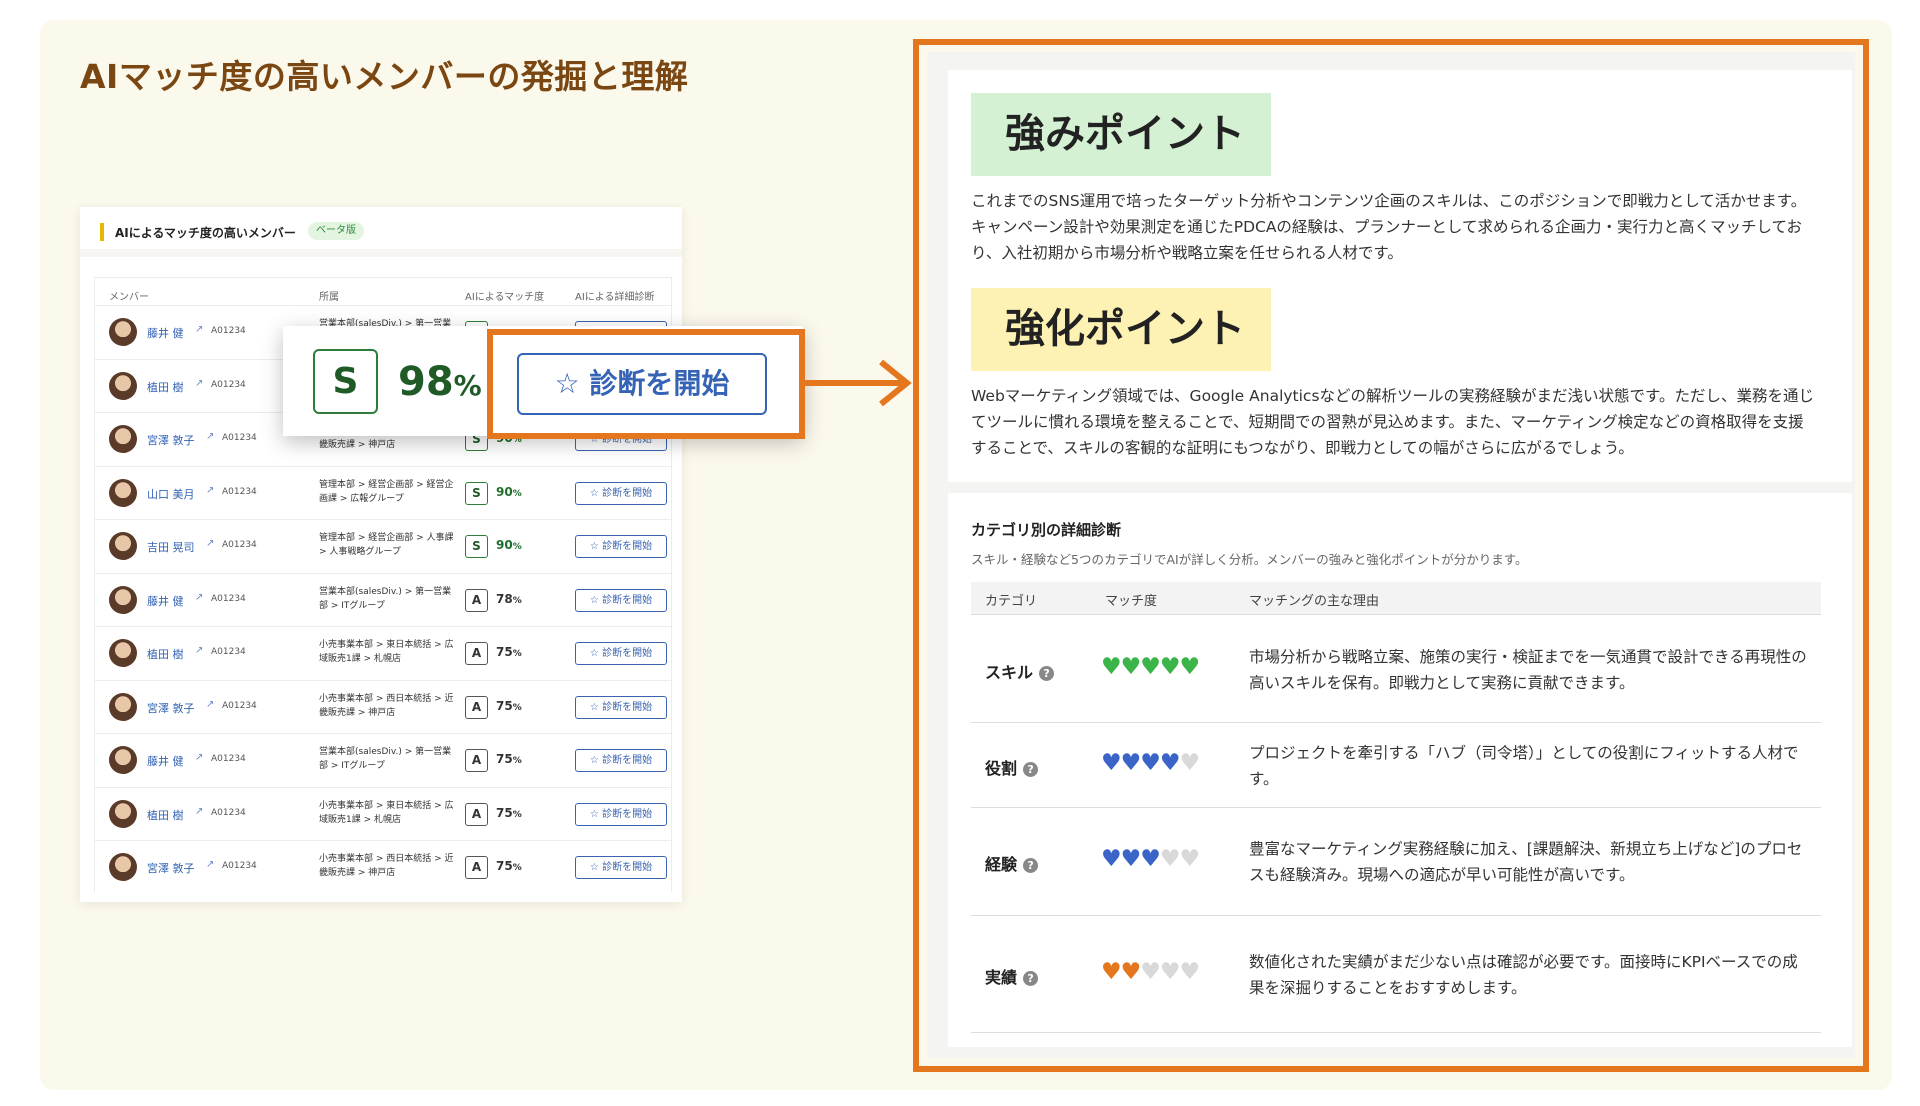 The image size is (1920, 1106). Describe the element at coordinates (1001, 768) in the screenshot. I see `category-label: 役割` at that location.